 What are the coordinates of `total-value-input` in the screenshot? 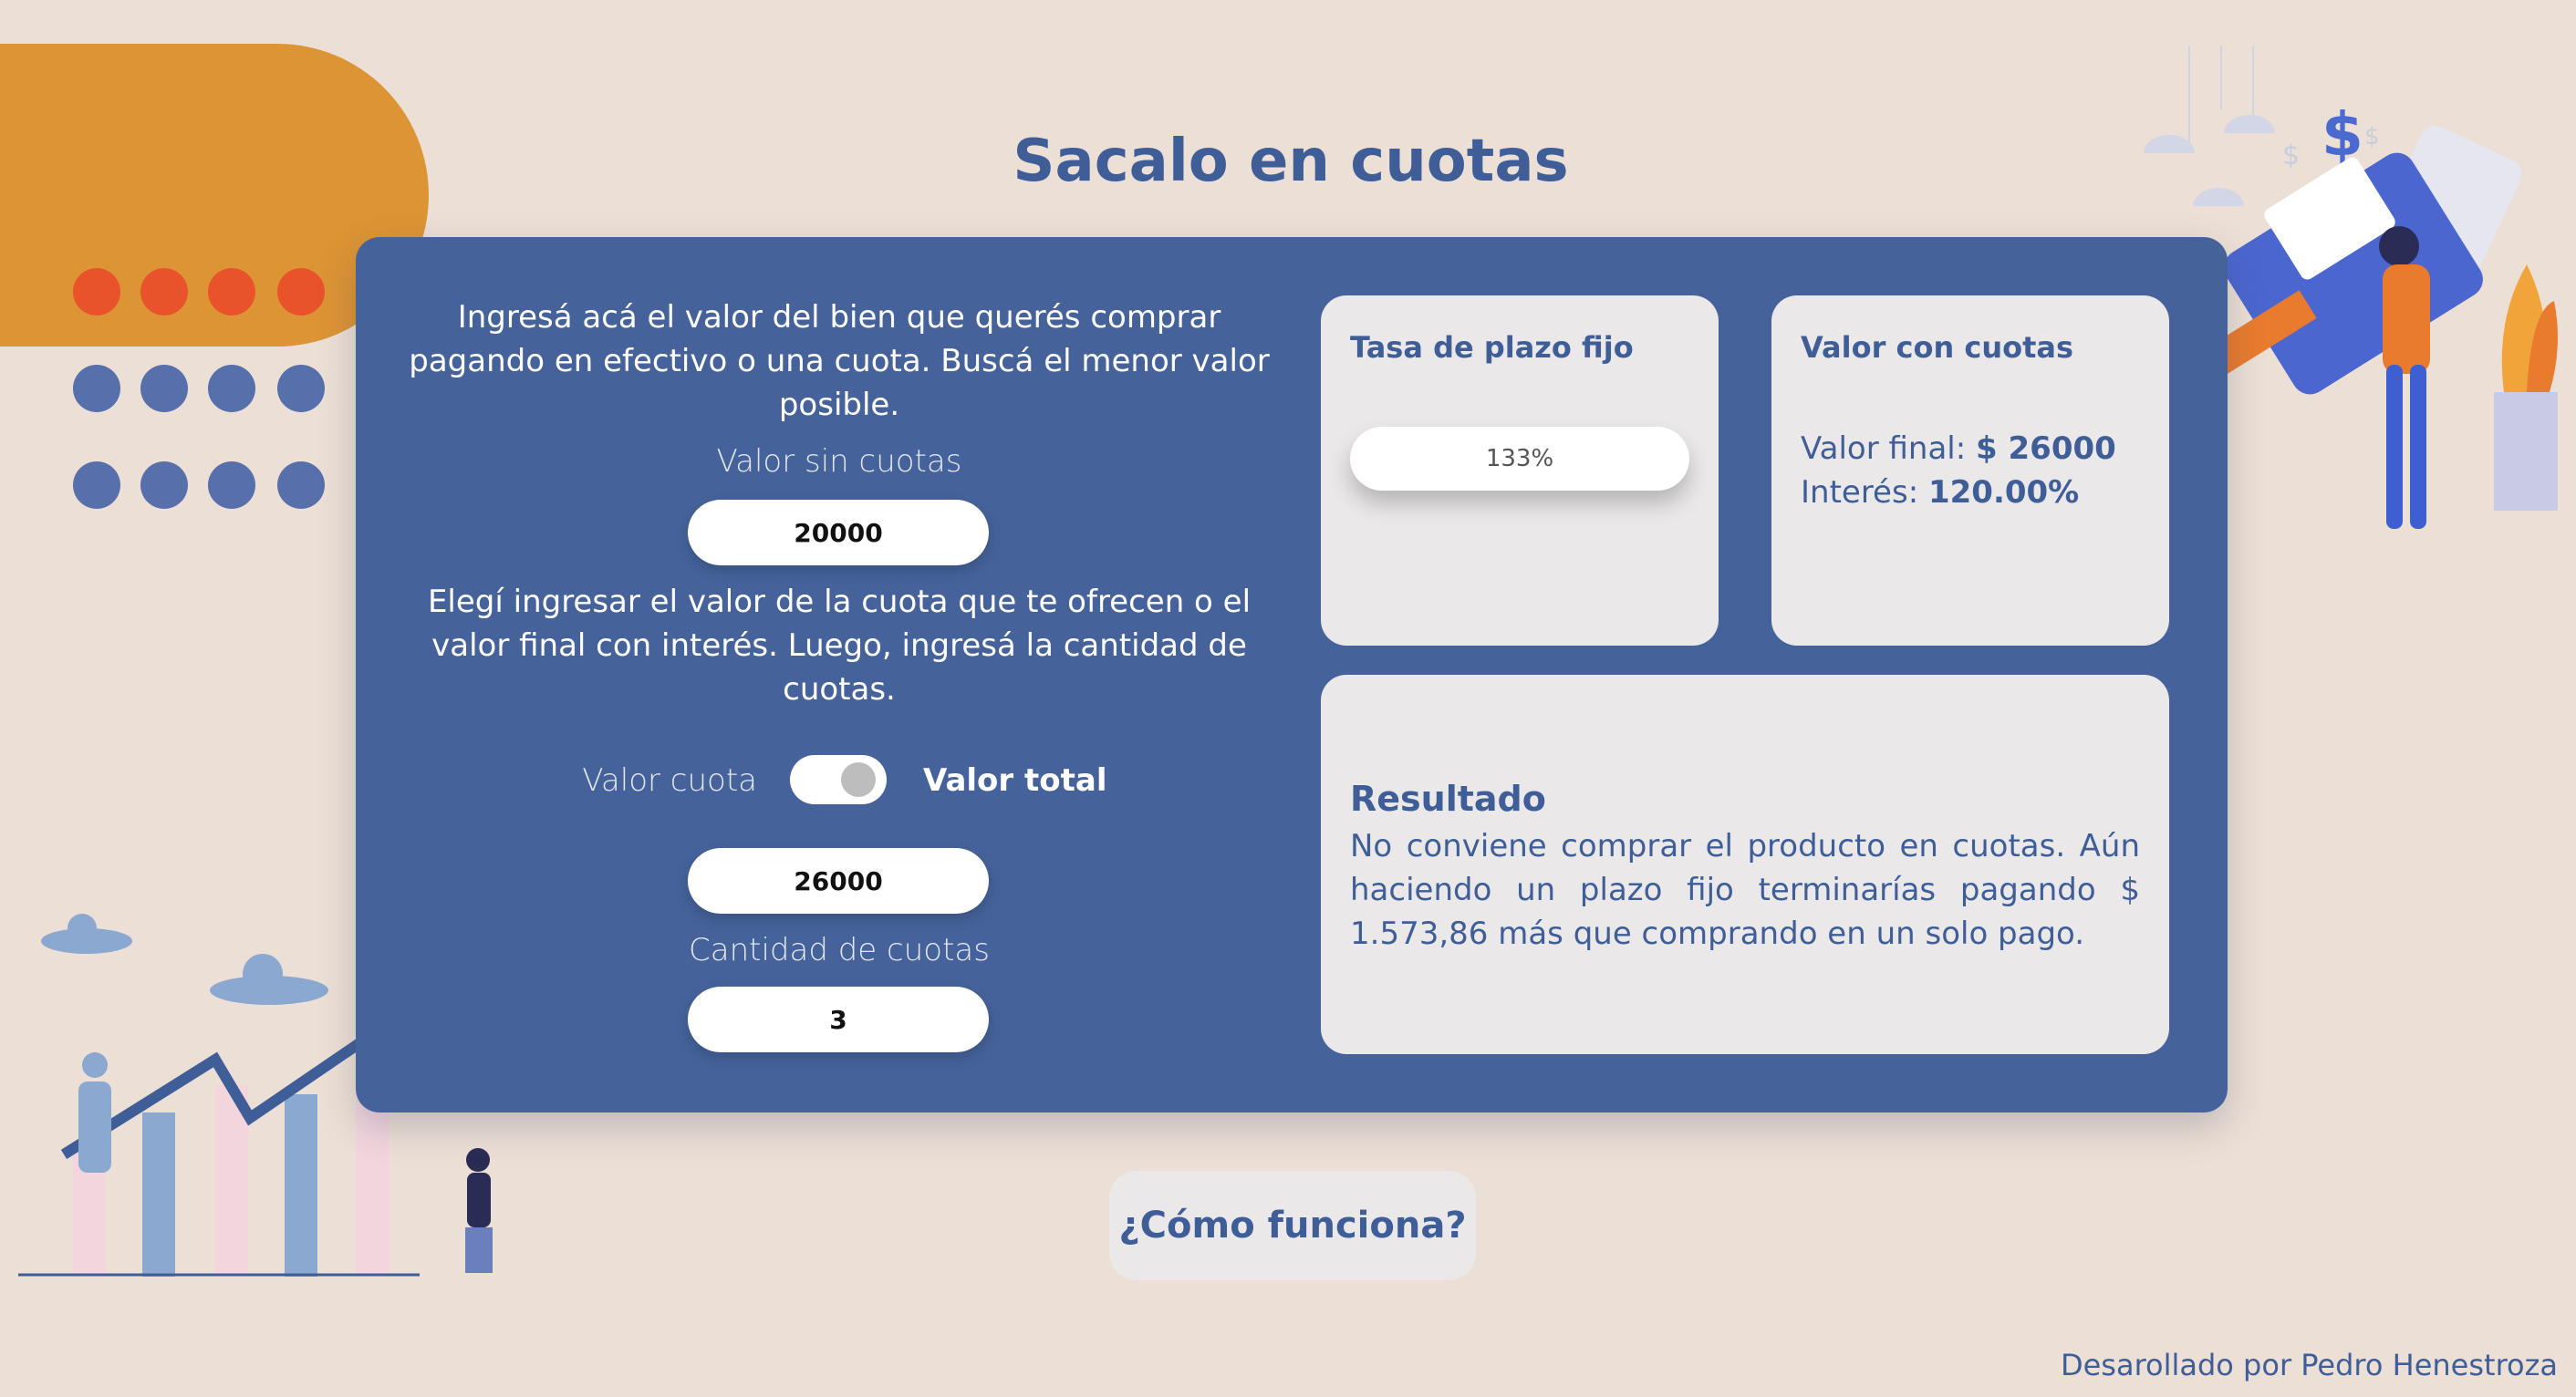 It's located at (838, 881).